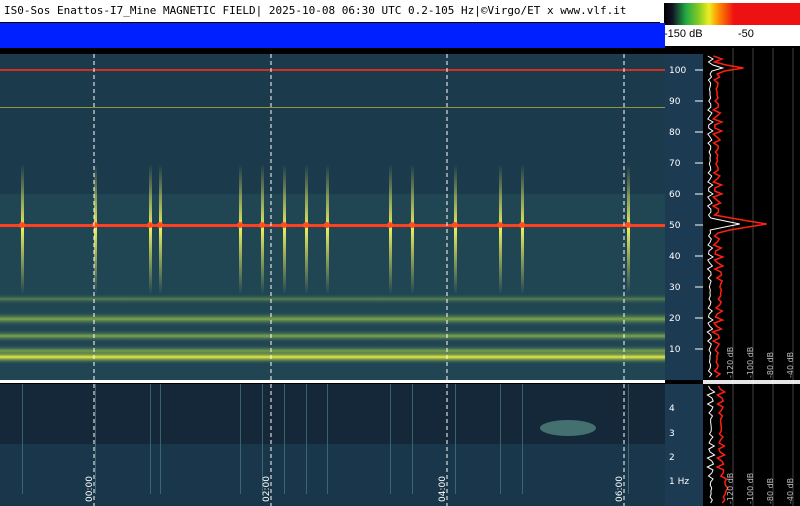 This screenshot has height=506, width=800. Describe the element at coordinates (332, 381) in the screenshot. I see `panel-divider` at that location.